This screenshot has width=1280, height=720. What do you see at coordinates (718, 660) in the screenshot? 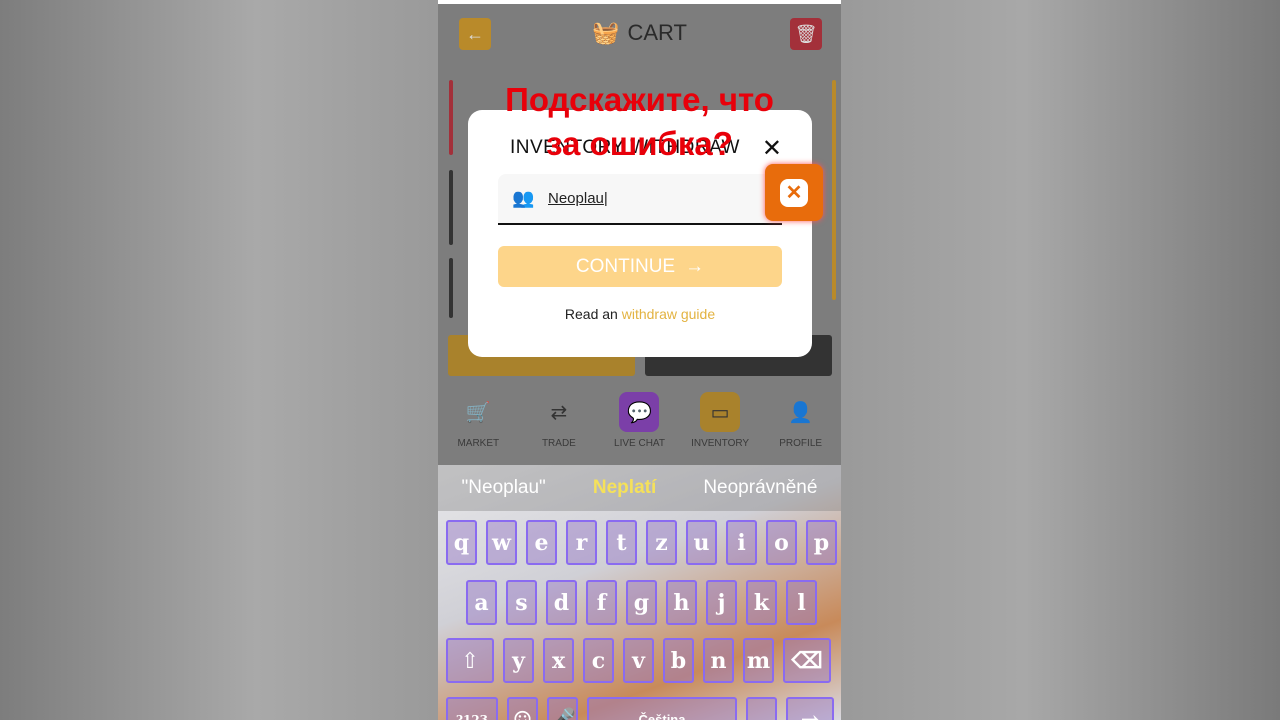
I see `key-n: n` at bounding box center [718, 660].